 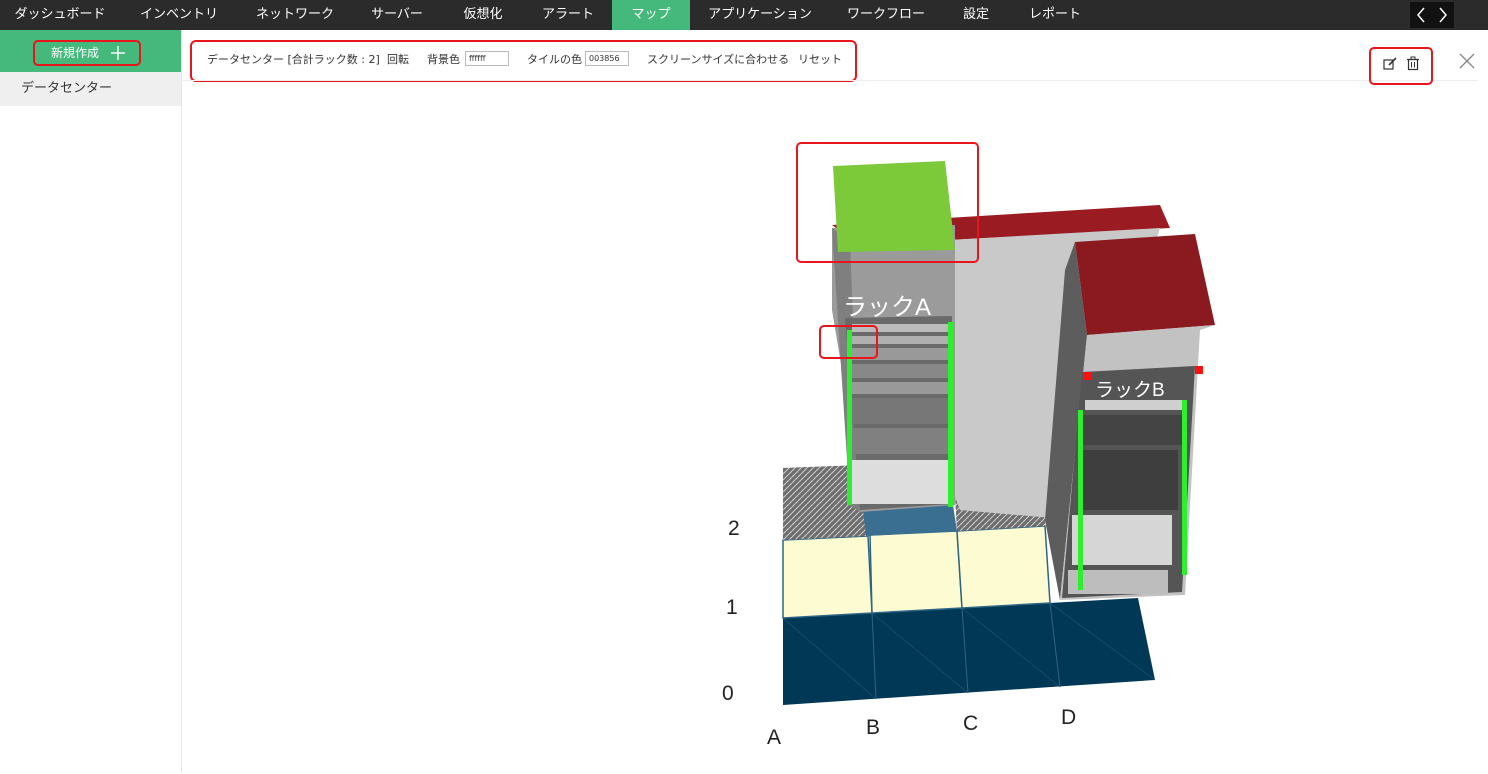 What do you see at coordinates (60, 15) in the screenshot?
I see `nav-item-dashboard: ダッシュボード` at bounding box center [60, 15].